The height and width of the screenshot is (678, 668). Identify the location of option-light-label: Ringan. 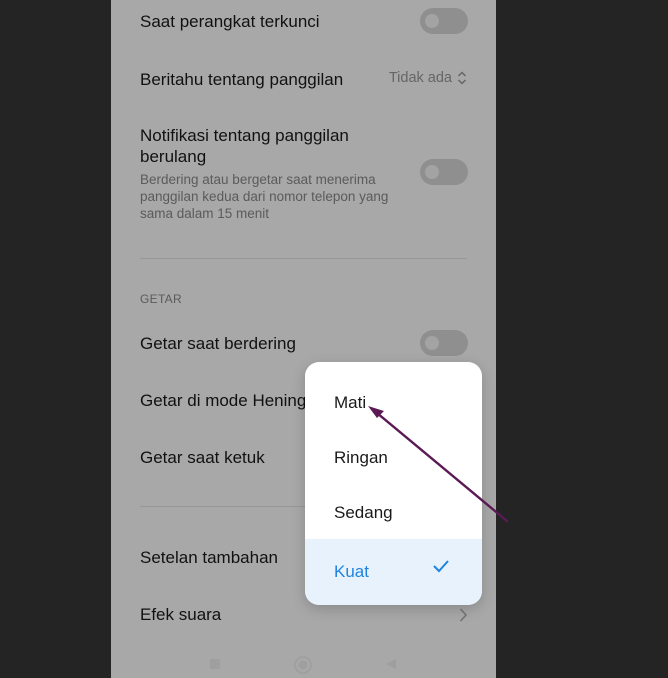
(361, 457).